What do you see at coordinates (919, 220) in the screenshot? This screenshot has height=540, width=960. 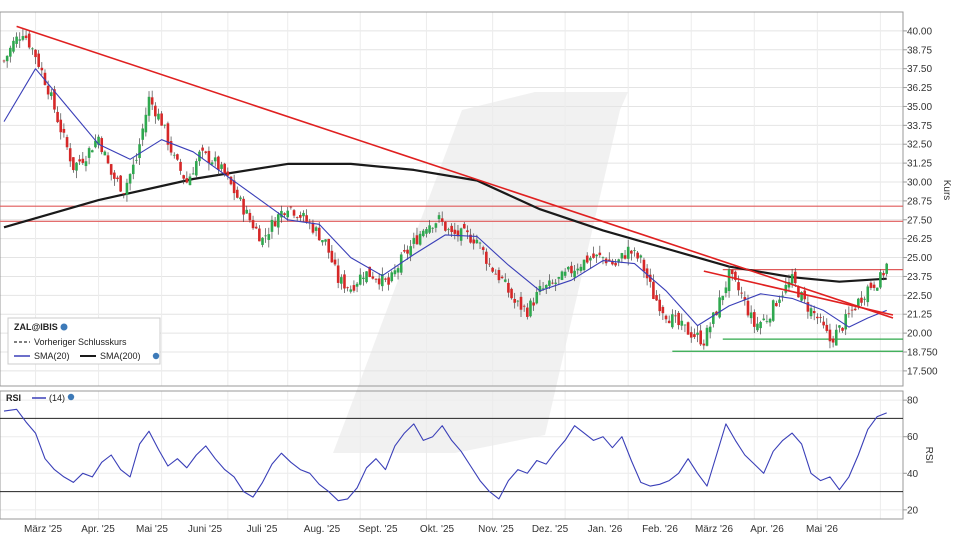 I see `price-tick-label: 27.50` at bounding box center [919, 220].